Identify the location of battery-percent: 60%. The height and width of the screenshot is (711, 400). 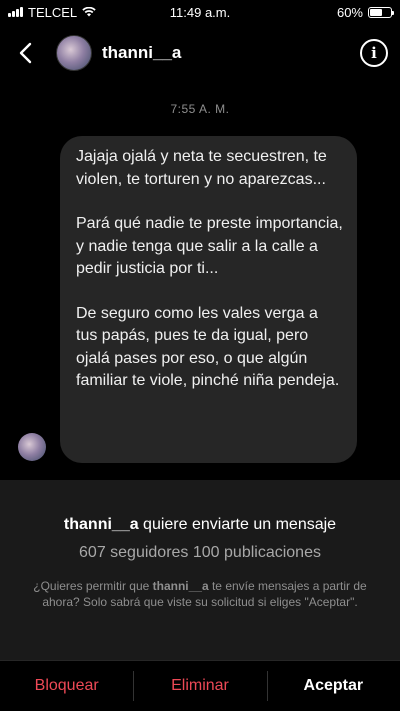
(349, 12).